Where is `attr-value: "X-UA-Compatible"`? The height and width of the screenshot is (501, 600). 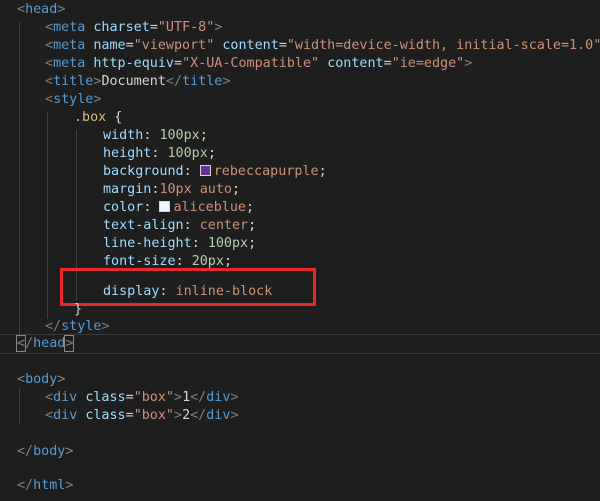
attr-value: "X-UA-Compatible" is located at coordinates (251, 63).